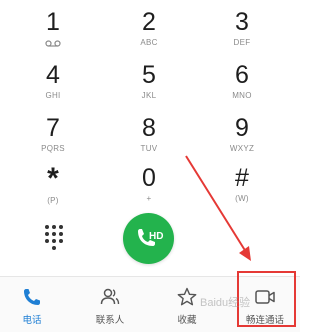 This screenshot has width=320, height=332. I want to click on key-1: 1, so click(53, 34).